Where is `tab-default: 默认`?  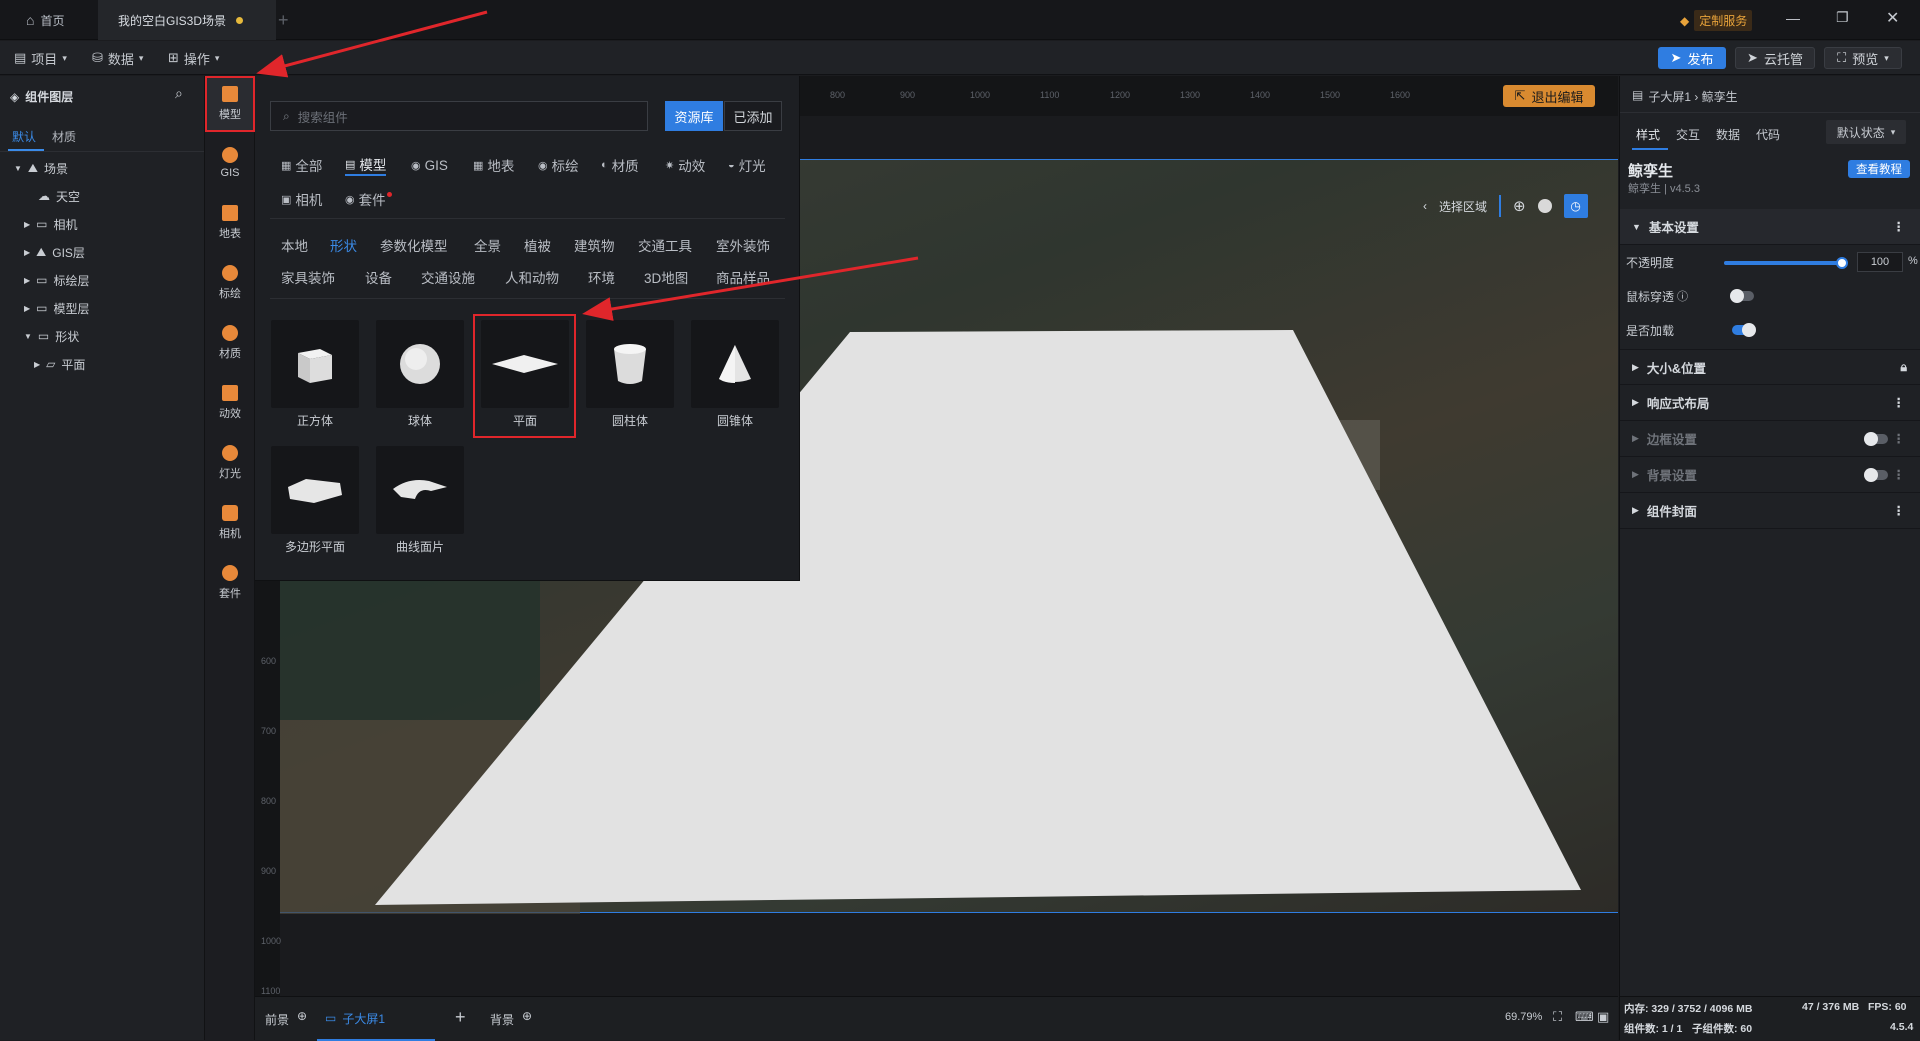
tab-default: 默认 is located at coordinates (24, 136).